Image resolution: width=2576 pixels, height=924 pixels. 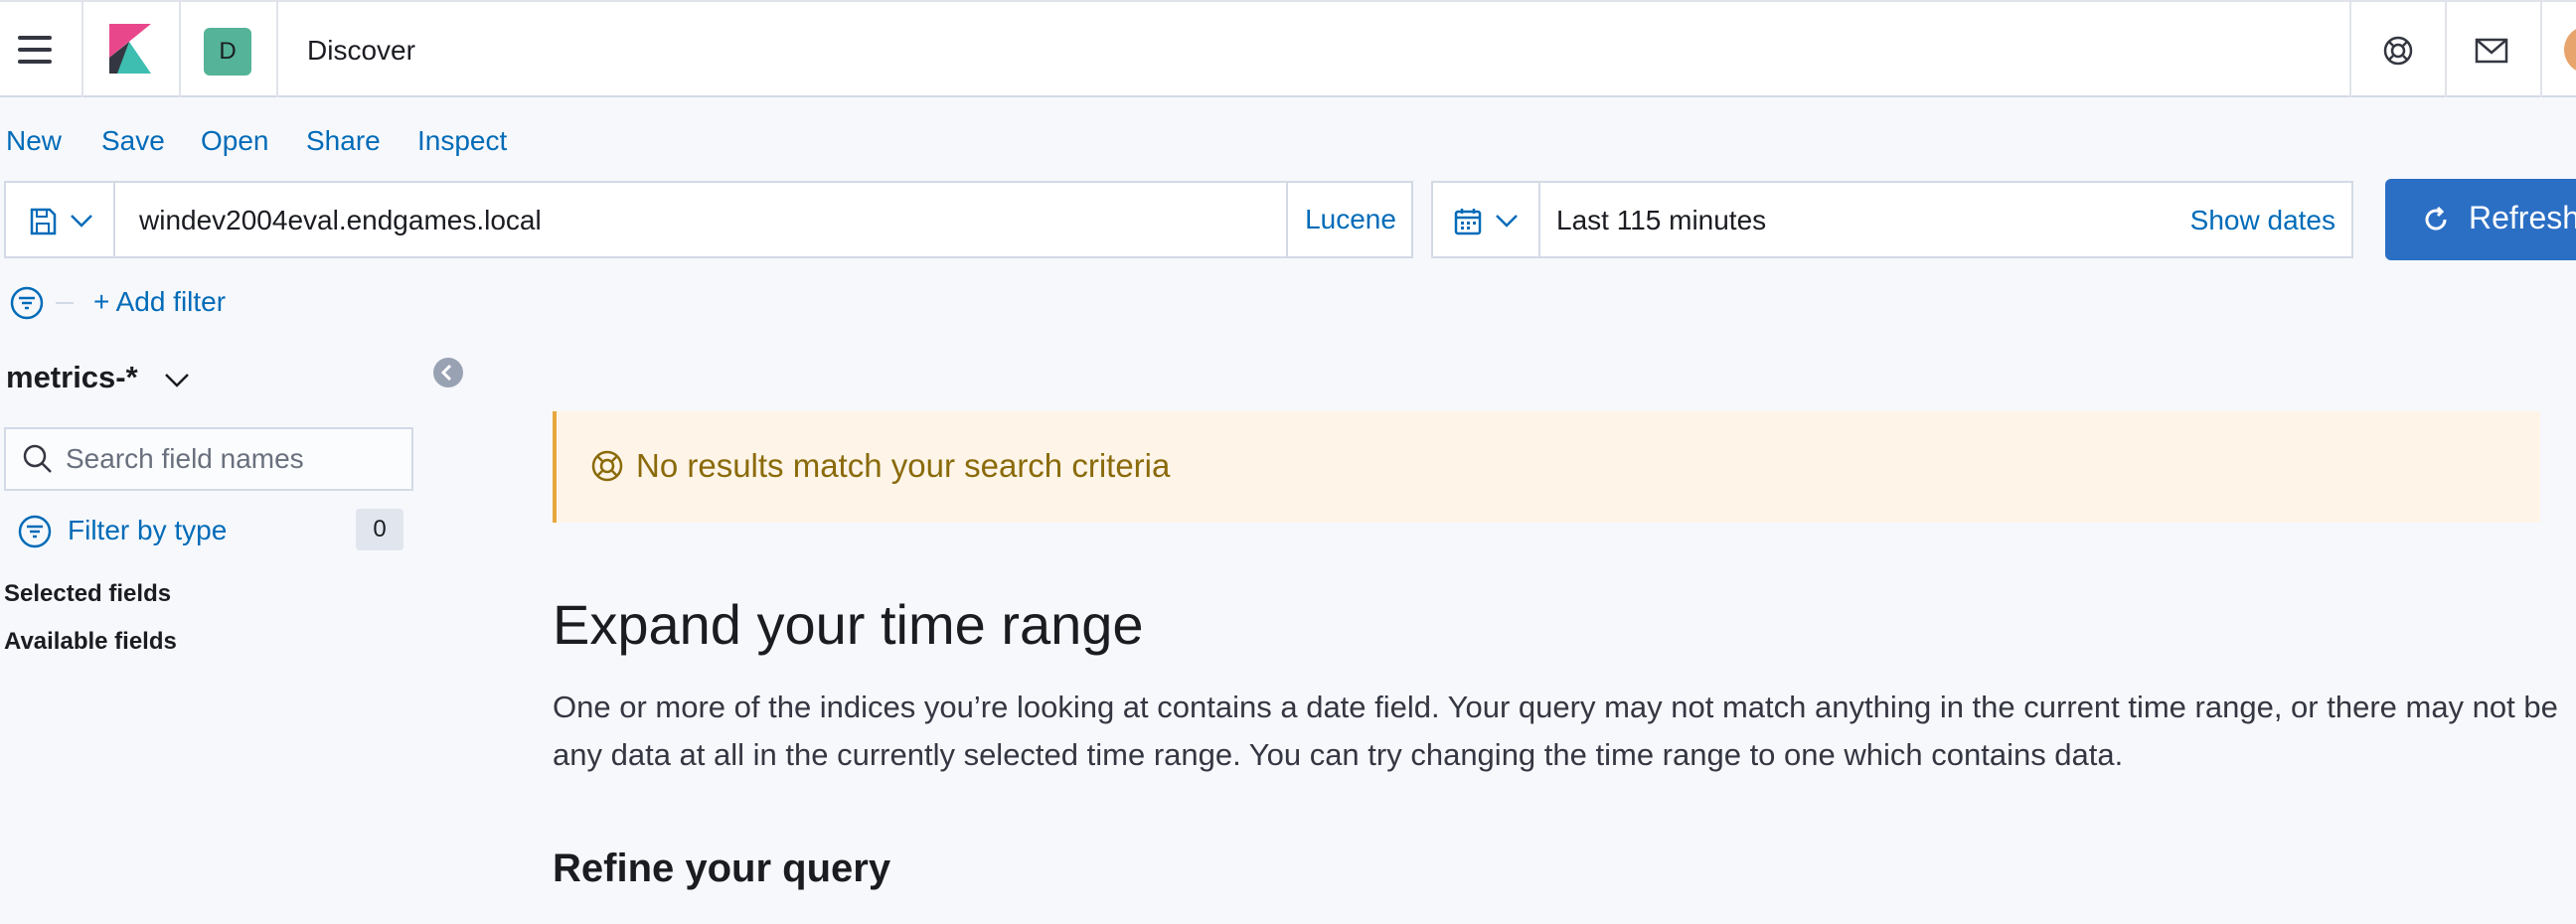 What do you see at coordinates (343, 141) in the screenshot?
I see `share-link: Share` at bounding box center [343, 141].